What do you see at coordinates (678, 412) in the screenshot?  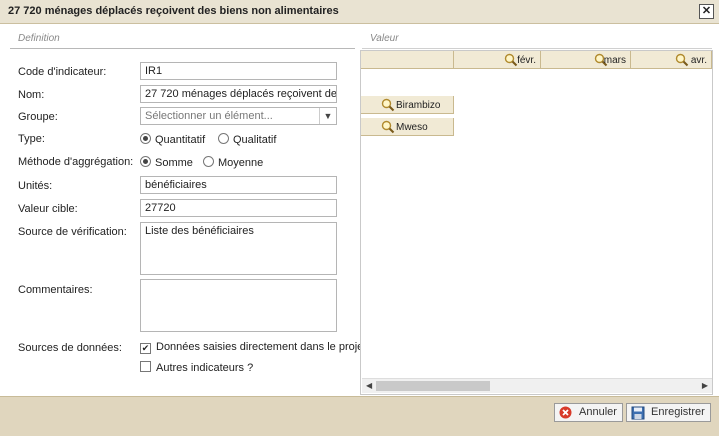 I see `save-button-label: Enregistrer` at bounding box center [678, 412].